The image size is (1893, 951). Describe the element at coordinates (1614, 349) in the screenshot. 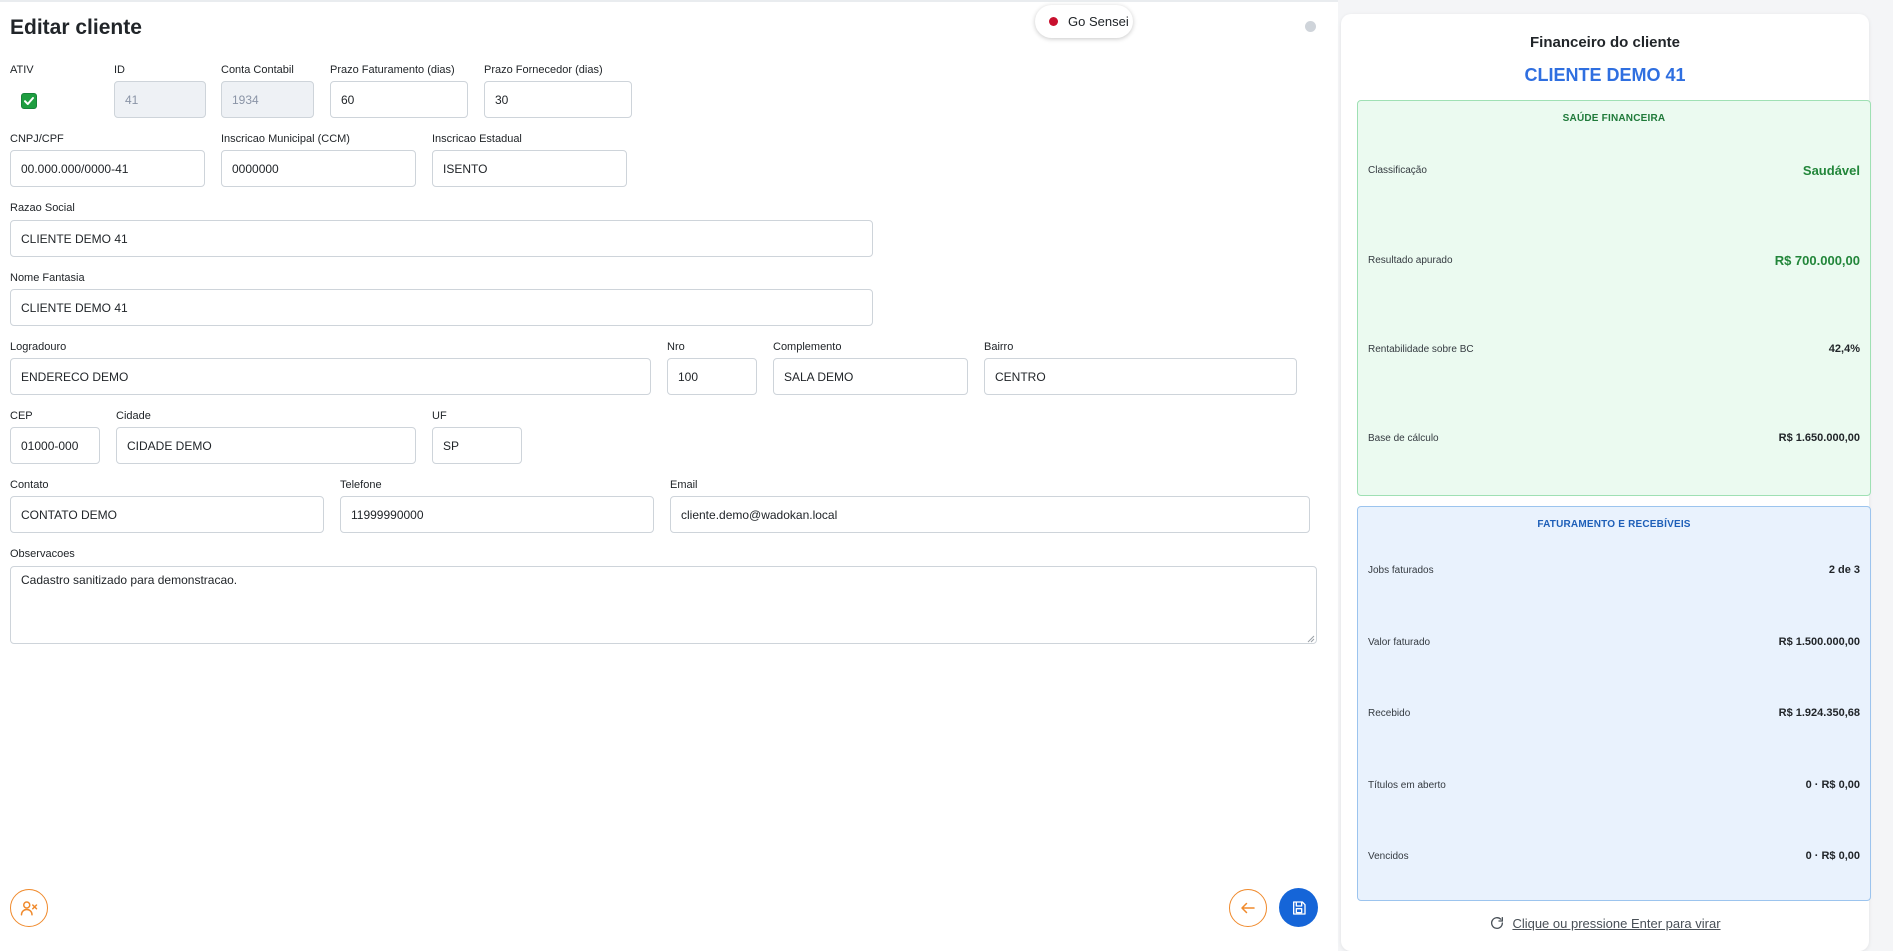

I see `health-row-rentabilidade: Rentabilidade sobre BC 42,4%` at that location.